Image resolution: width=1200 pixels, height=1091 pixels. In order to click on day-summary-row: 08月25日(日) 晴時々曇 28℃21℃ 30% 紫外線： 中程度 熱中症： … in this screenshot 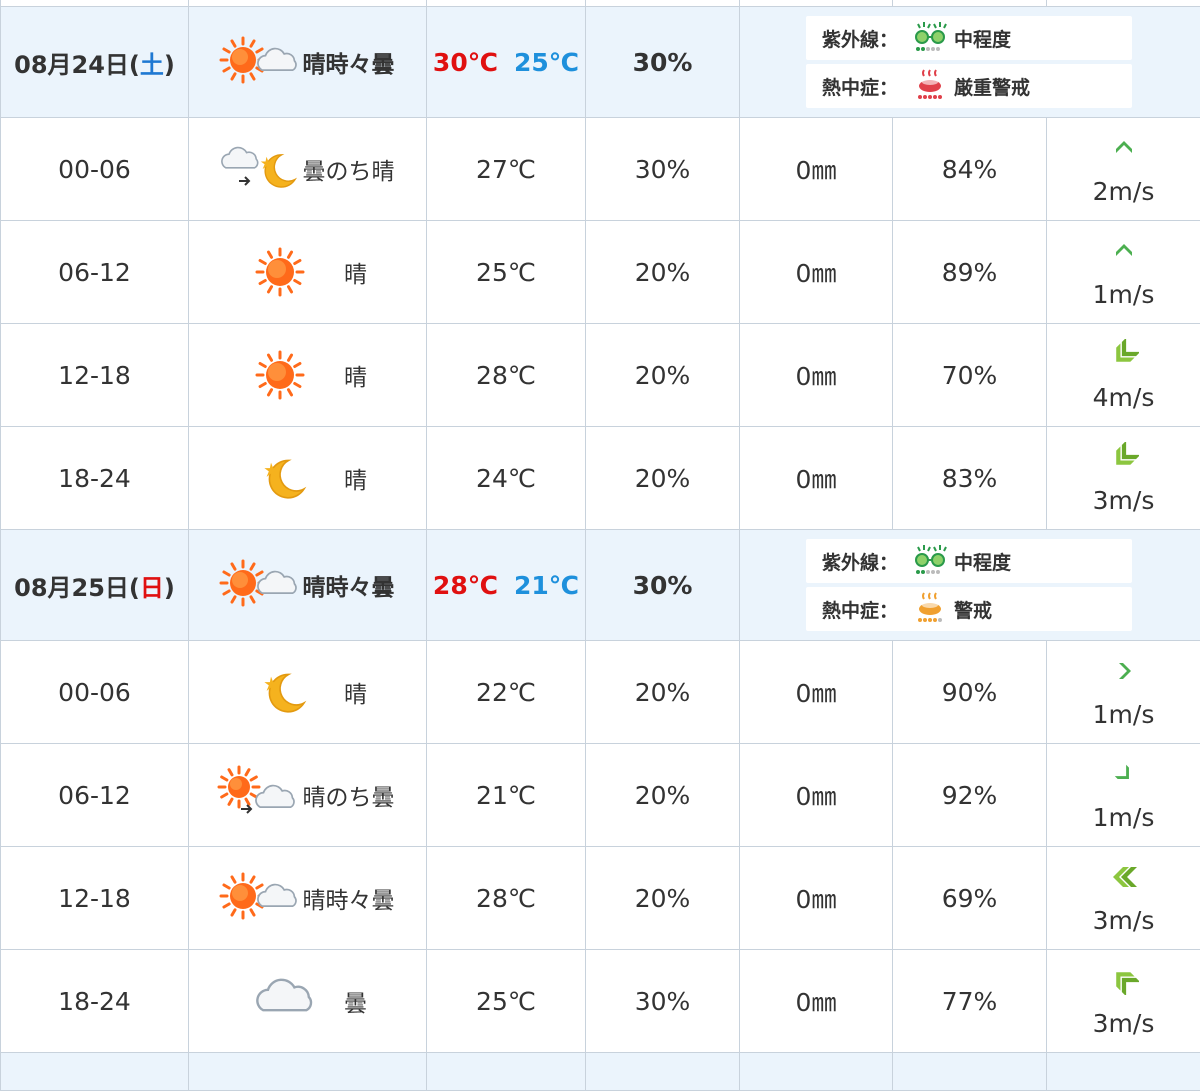, I will do `click(600, 585)`.